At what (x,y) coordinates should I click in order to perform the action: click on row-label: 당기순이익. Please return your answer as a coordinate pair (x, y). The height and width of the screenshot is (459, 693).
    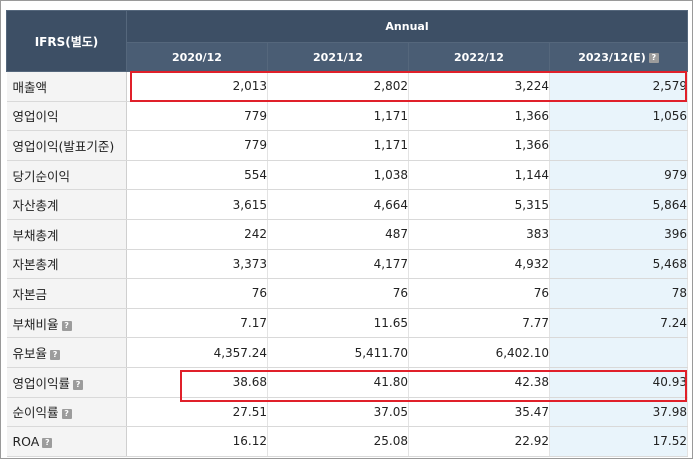
    Looking at the image, I should click on (66, 175).